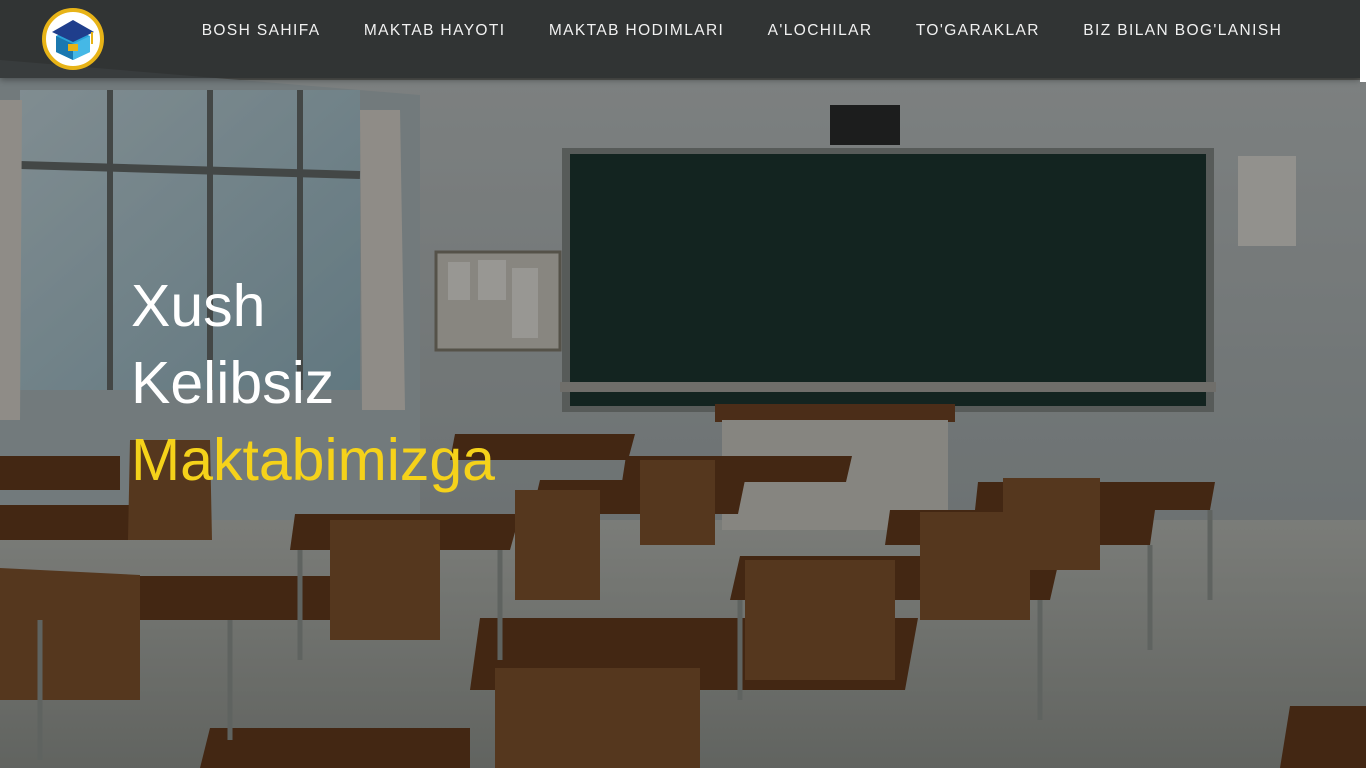 Image resolution: width=1366 pixels, height=768 pixels. I want to click on nav-item-togaraklar: TO'GARAKLAR, so click(977, 31).